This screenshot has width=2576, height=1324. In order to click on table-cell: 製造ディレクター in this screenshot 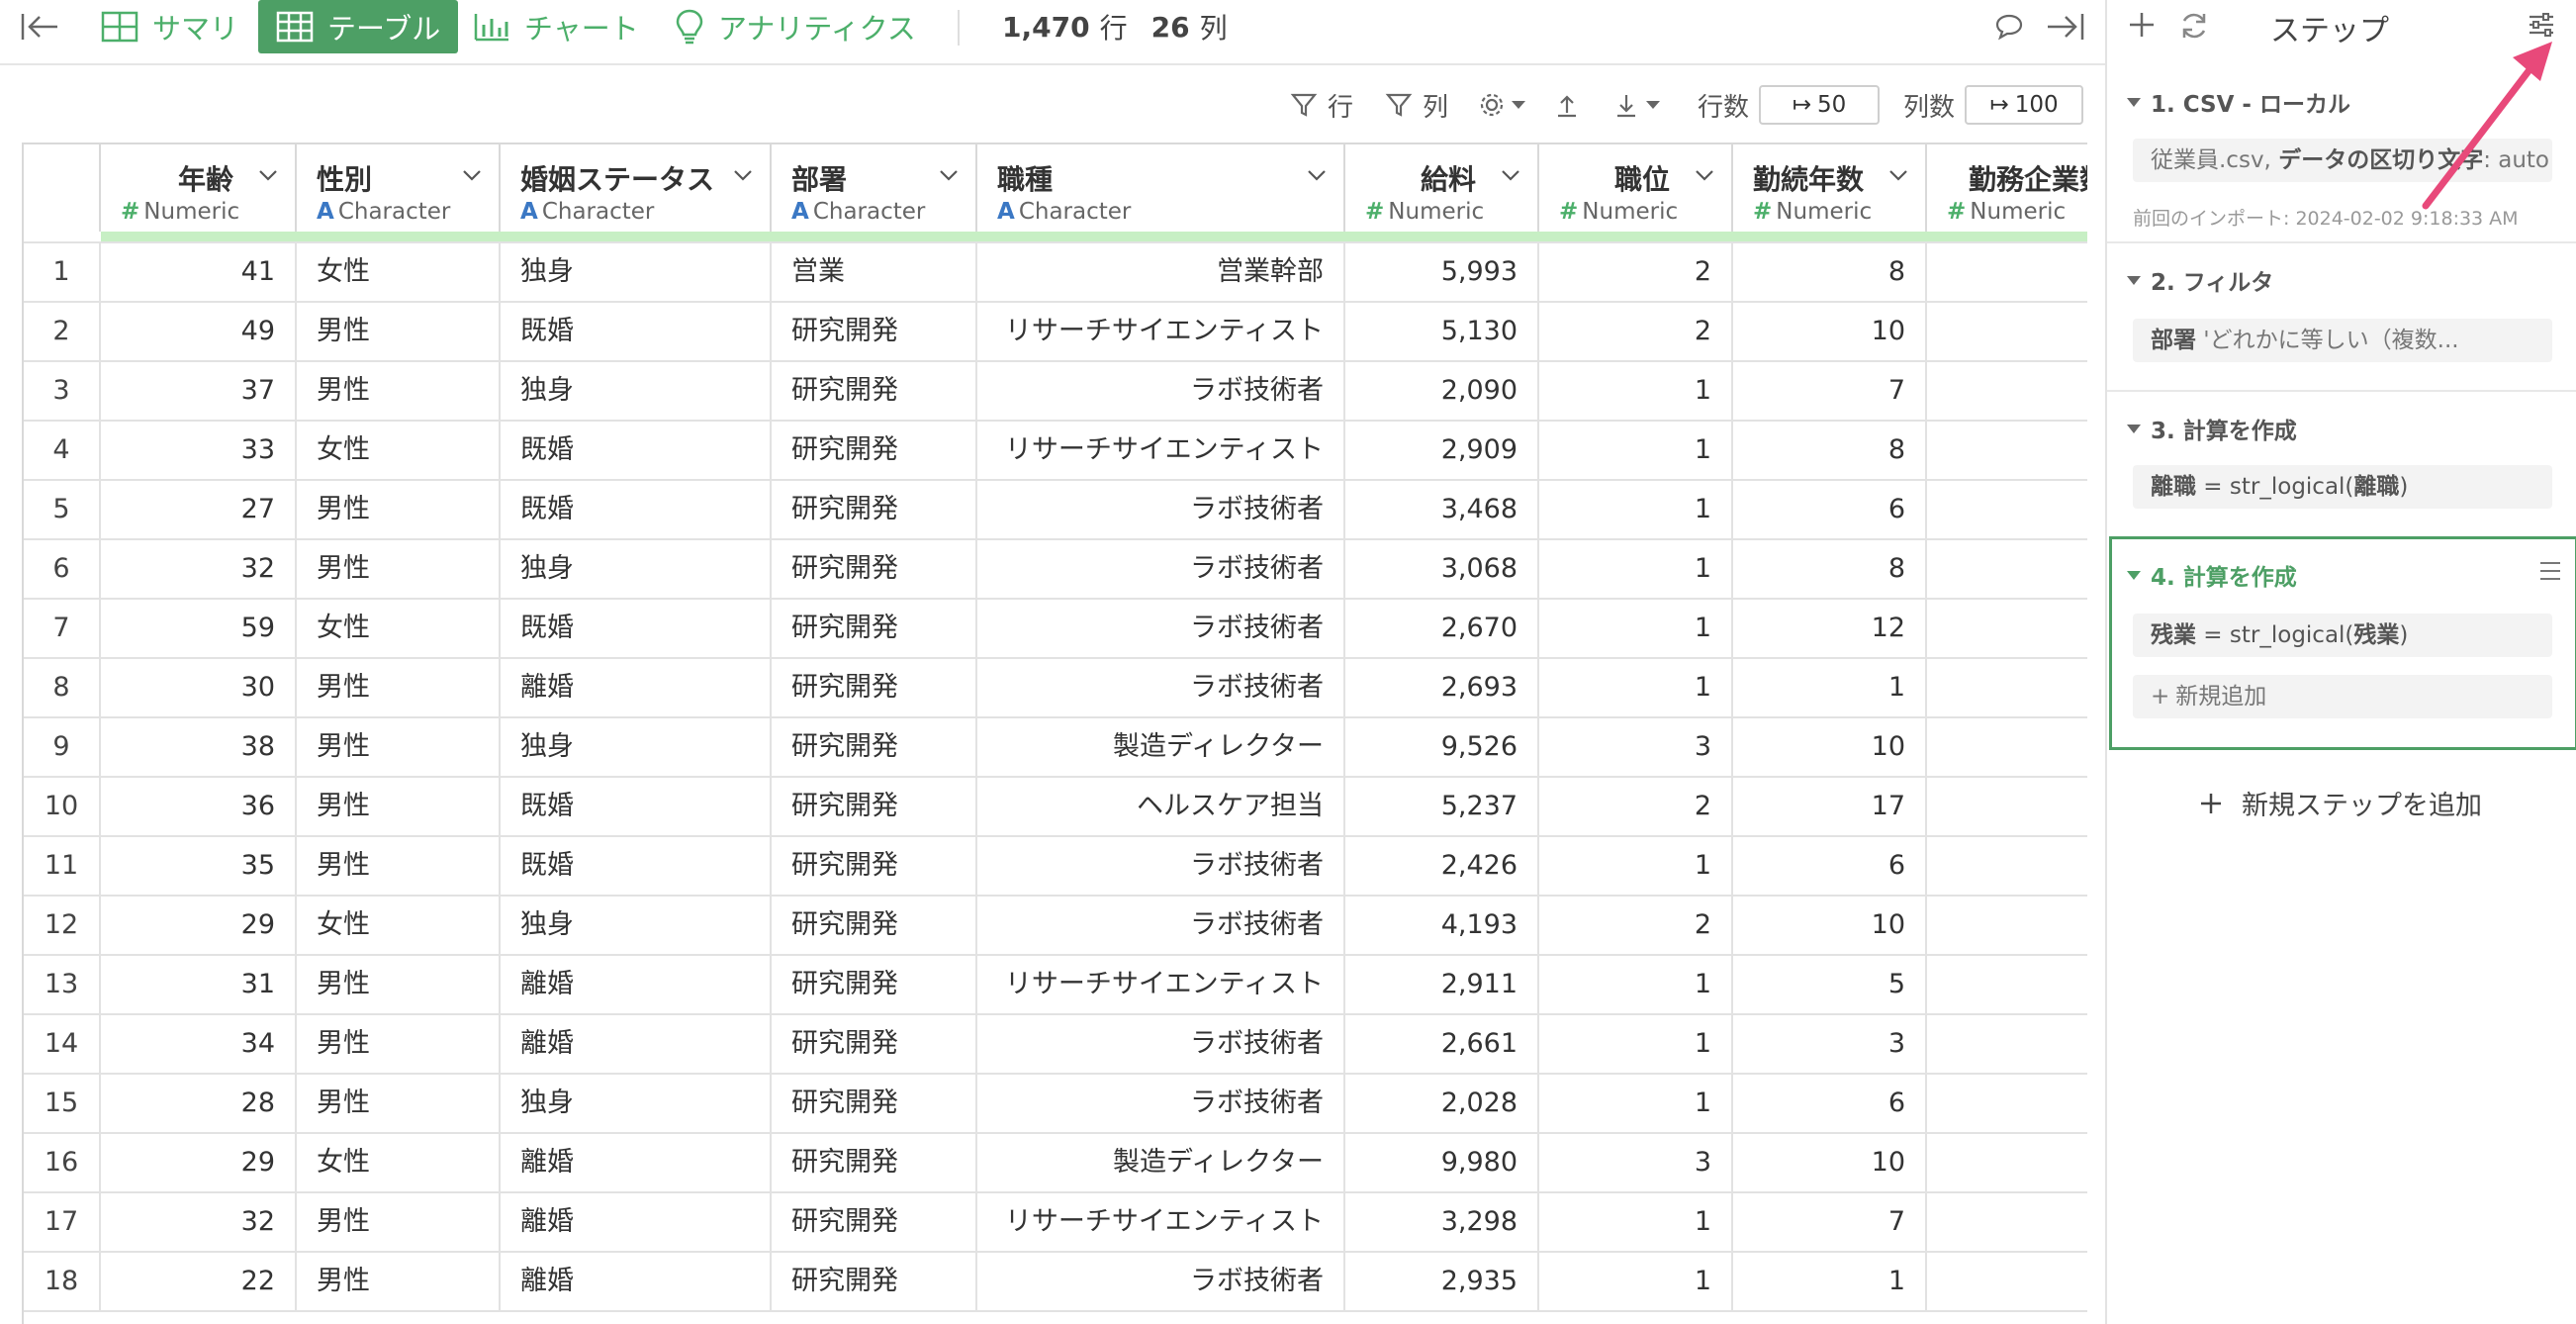, I will do `click(1161, 1163)`.